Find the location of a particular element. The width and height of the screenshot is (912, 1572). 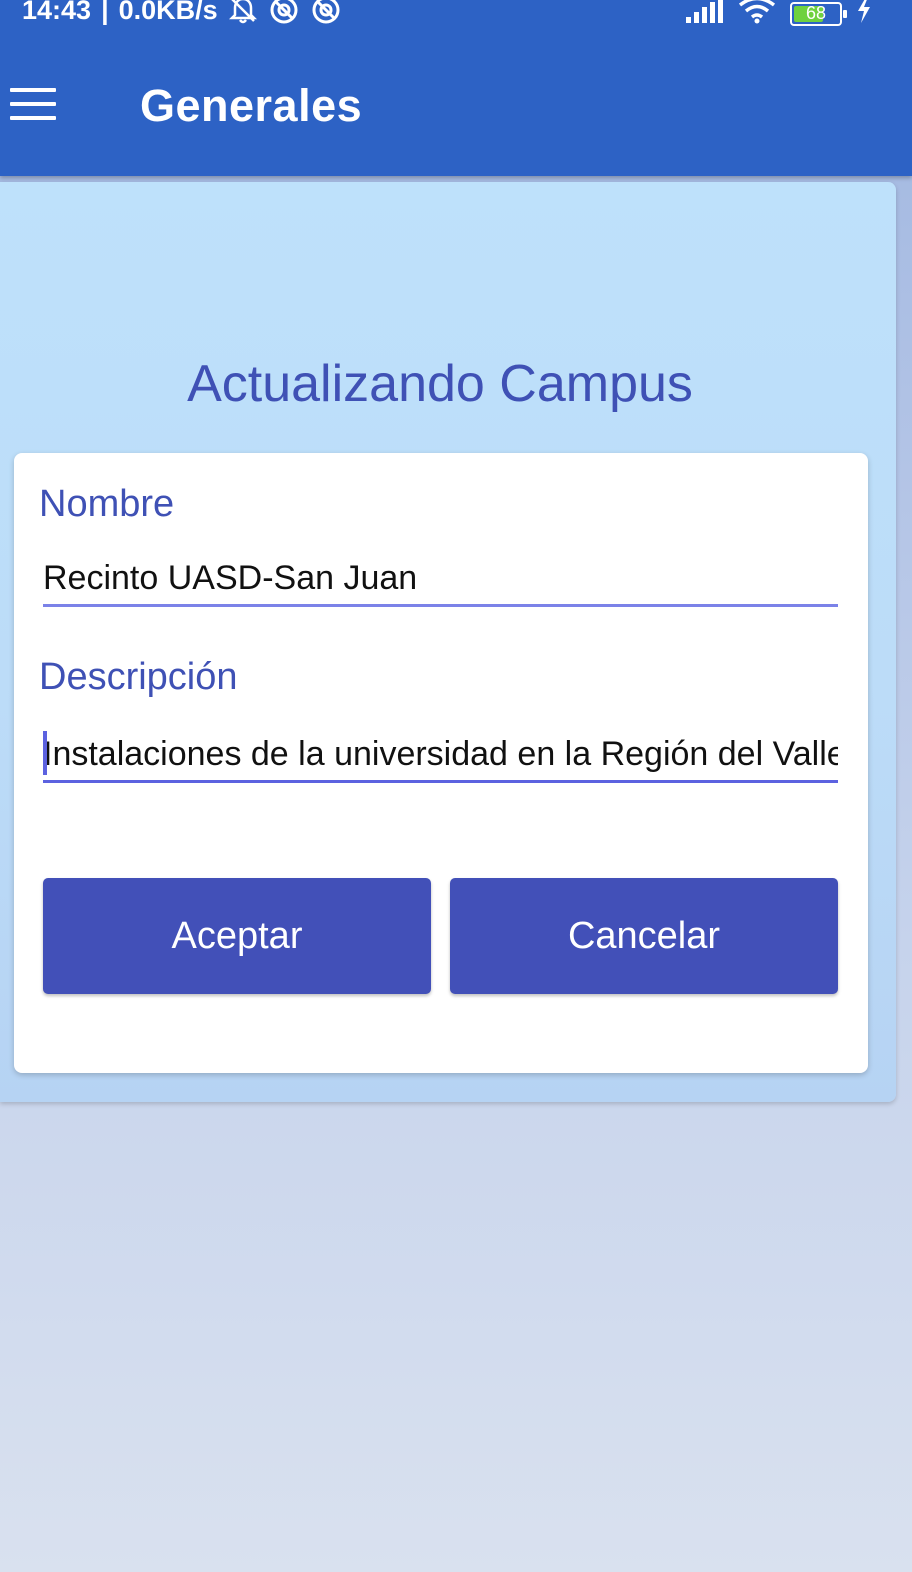

status-time: 14:43 is located at coordinates (57, 12).